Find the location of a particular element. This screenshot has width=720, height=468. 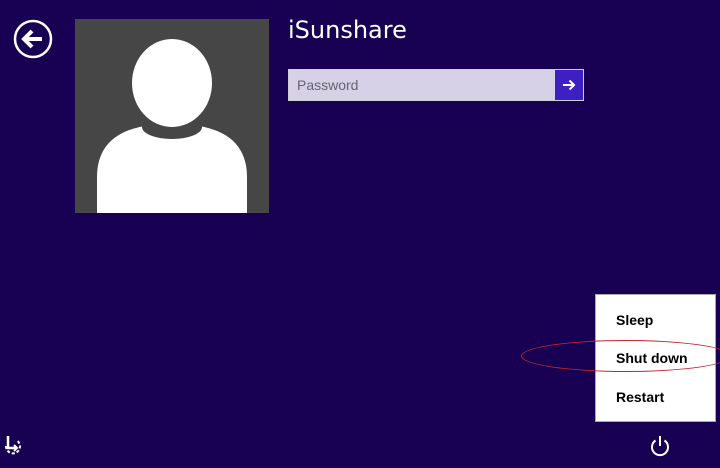

back-button is located at coordinates (33, 39).